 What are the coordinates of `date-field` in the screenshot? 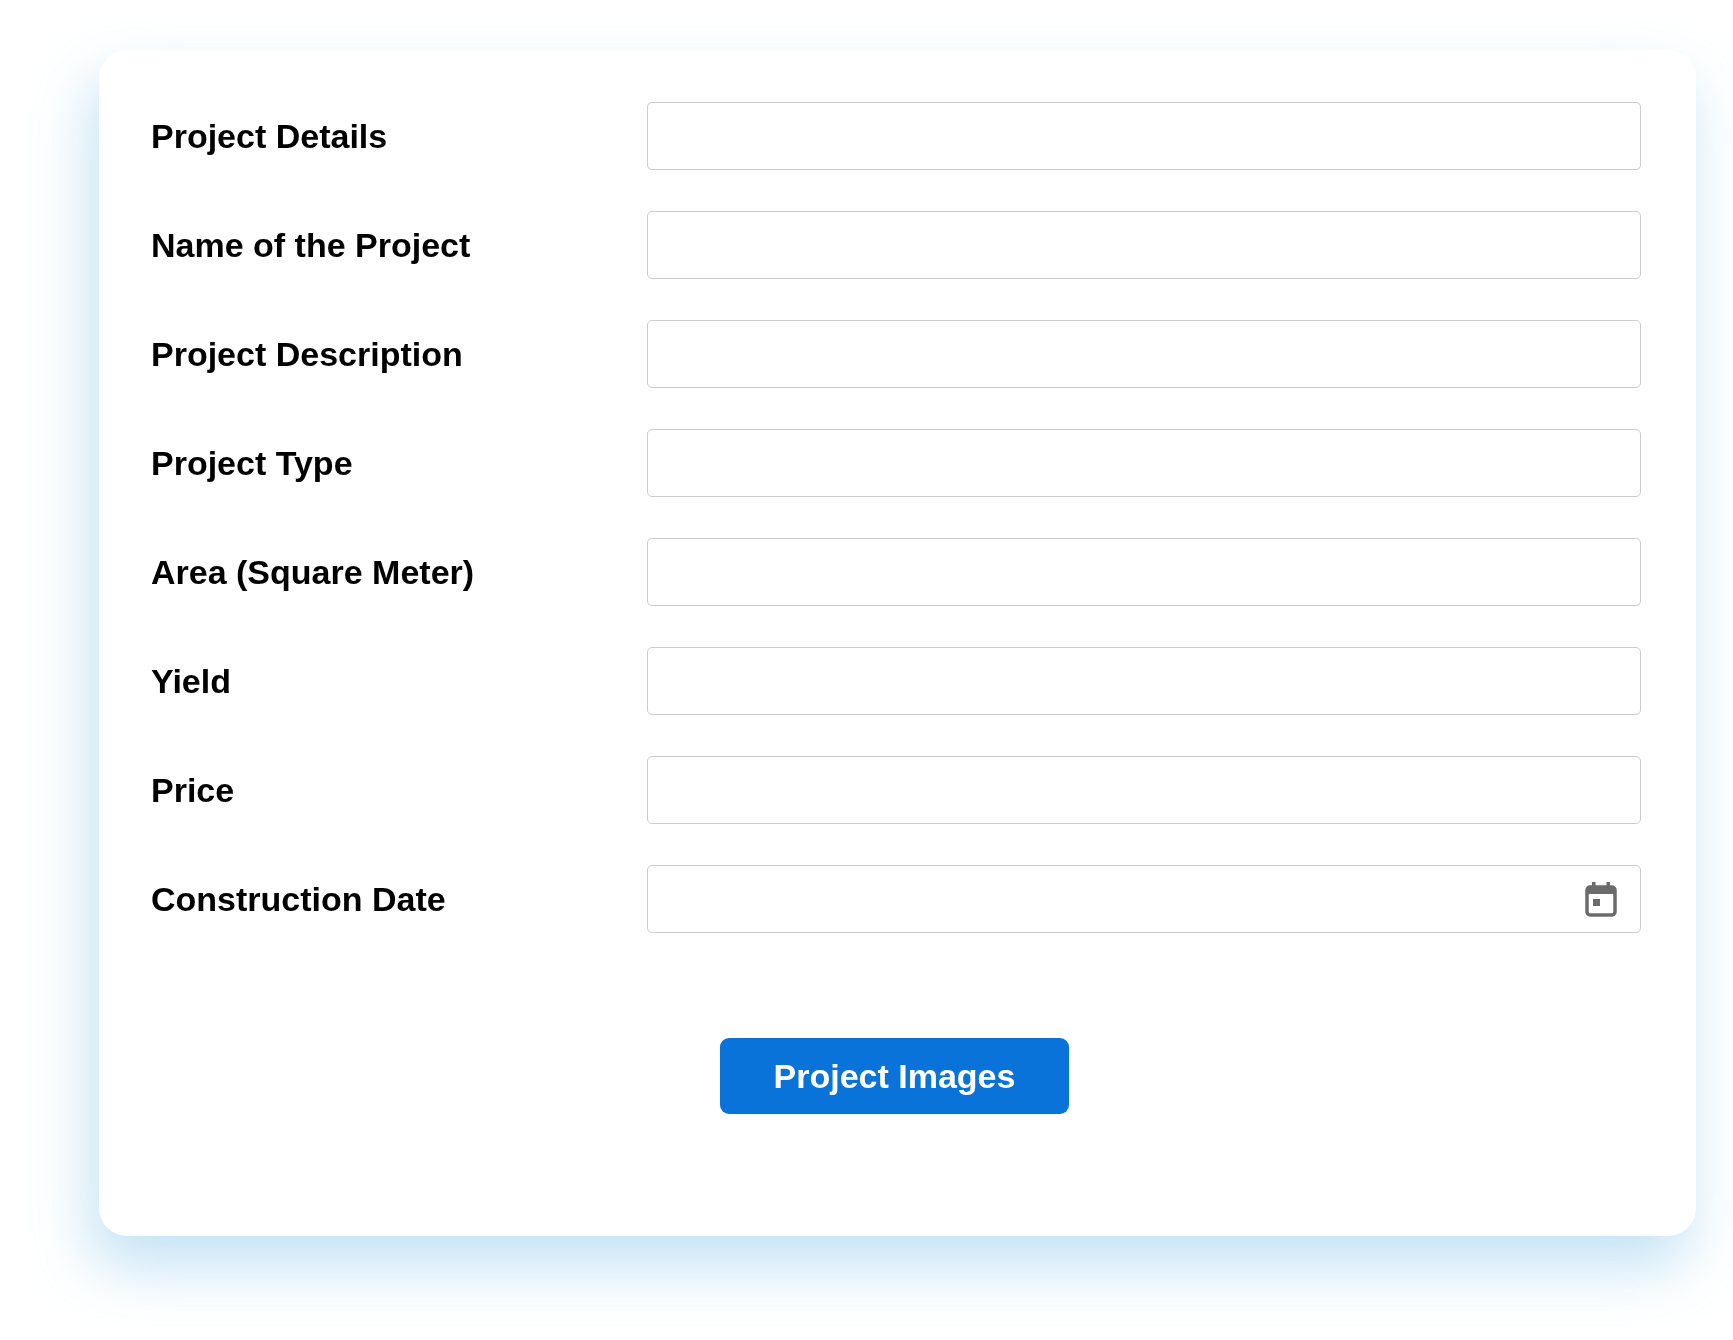 It's located at (1144, 899).